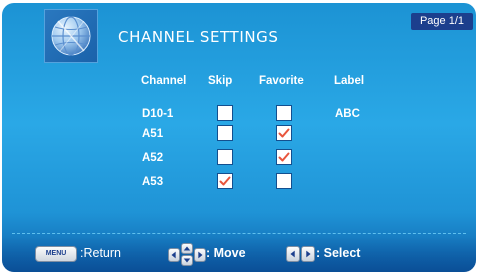 This screenshot has width=478, height=276. What do you see at coordinates (239, 233) in the screenshot?
I see `divider` at bounding box center [239, 233].